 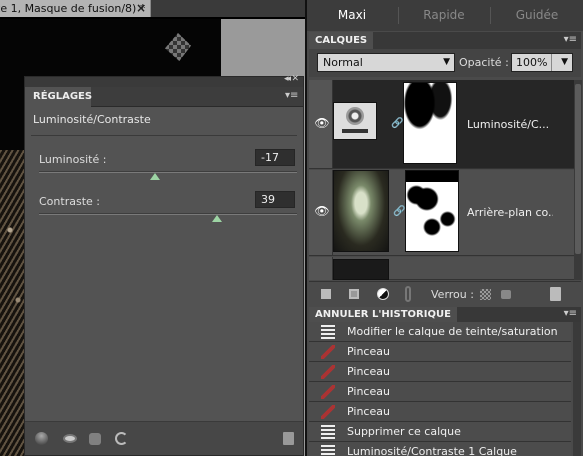 I want to click on history-item-label: Supprimer ce calque, so click(x=404, y=431).